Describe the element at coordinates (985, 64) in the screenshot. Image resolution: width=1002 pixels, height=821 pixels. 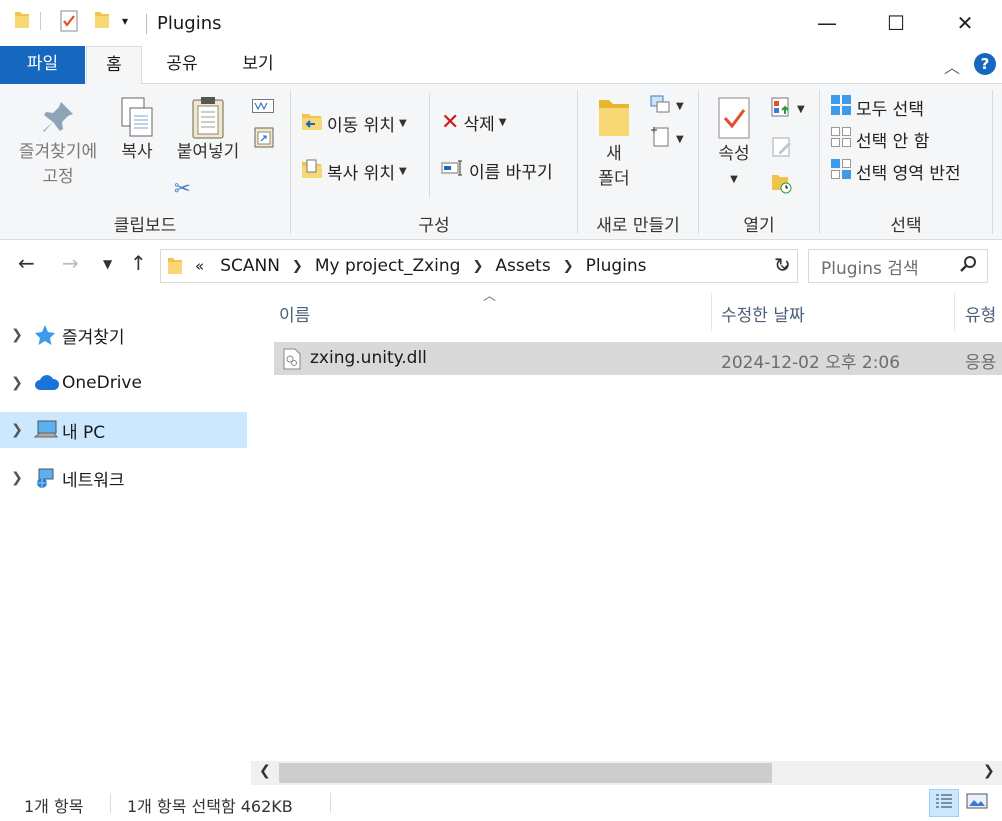
I see `help-icon: ?` at that location.